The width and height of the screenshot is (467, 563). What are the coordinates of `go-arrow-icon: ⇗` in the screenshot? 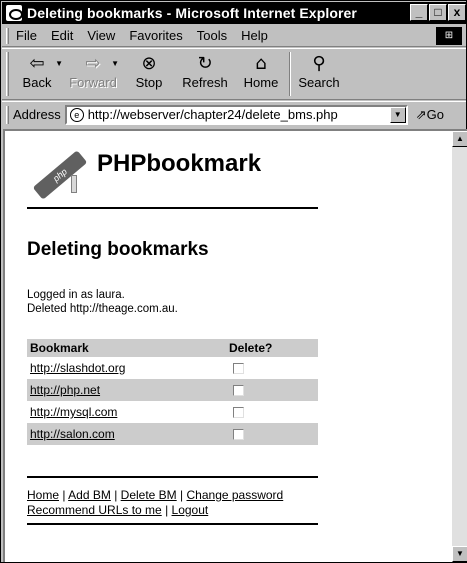 It's located at (421, 114).